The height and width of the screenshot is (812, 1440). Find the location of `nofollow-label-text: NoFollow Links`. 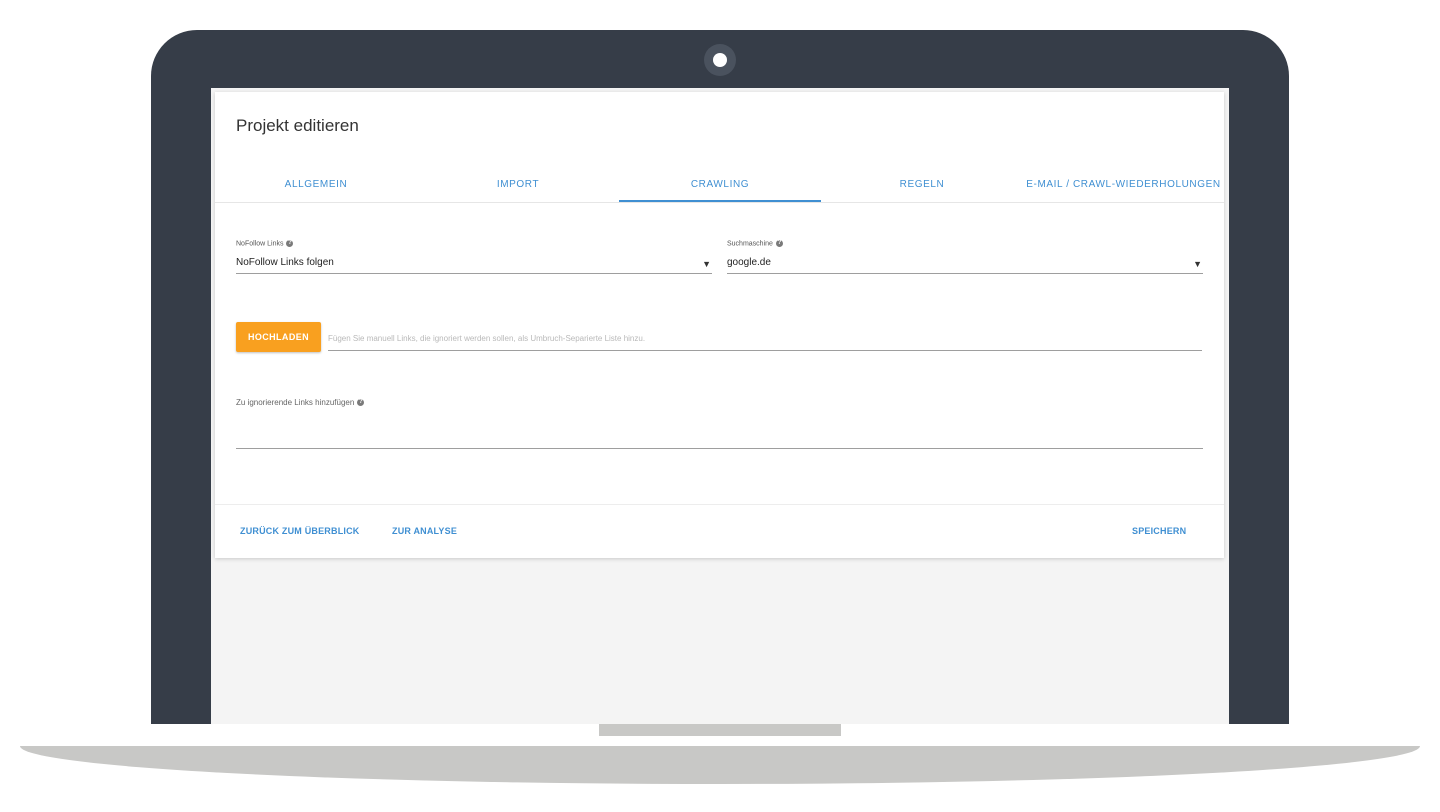

nofollow-label-text: NoFollow Links is located at coordinates (260, 244).